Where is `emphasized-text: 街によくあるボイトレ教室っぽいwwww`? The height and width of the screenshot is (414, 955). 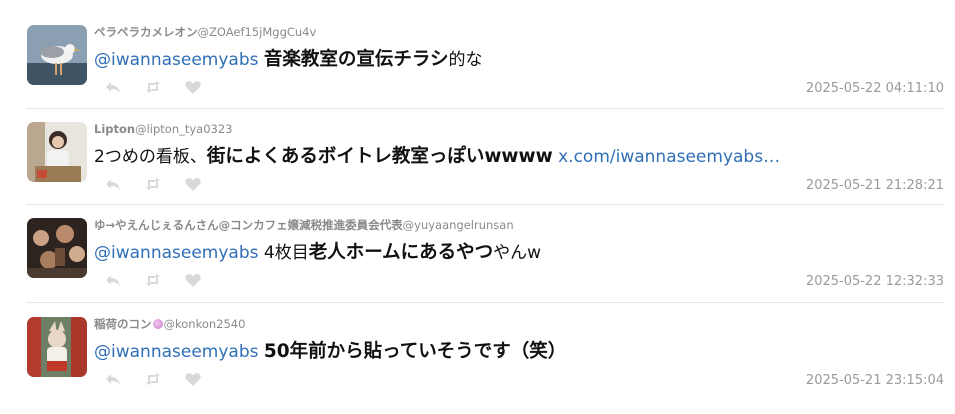
emphasized-text: 街によくあるボイトレ教室っぽいwwww is located at coordinates (379, 156).